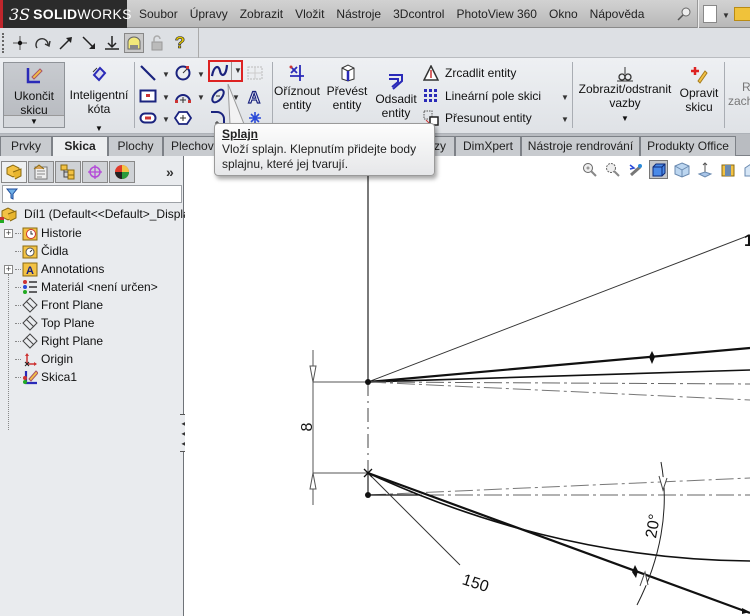 The width and height of the screenshot is (750, 616). I want to click on text-icon: A, so click(255, 96).